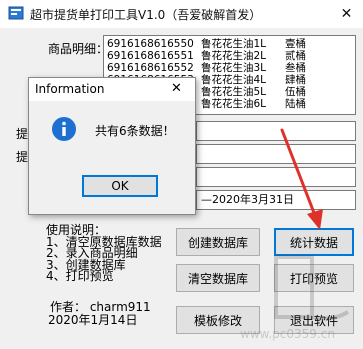  I want to click on product-unit: 壹桶, so click(295, 44).